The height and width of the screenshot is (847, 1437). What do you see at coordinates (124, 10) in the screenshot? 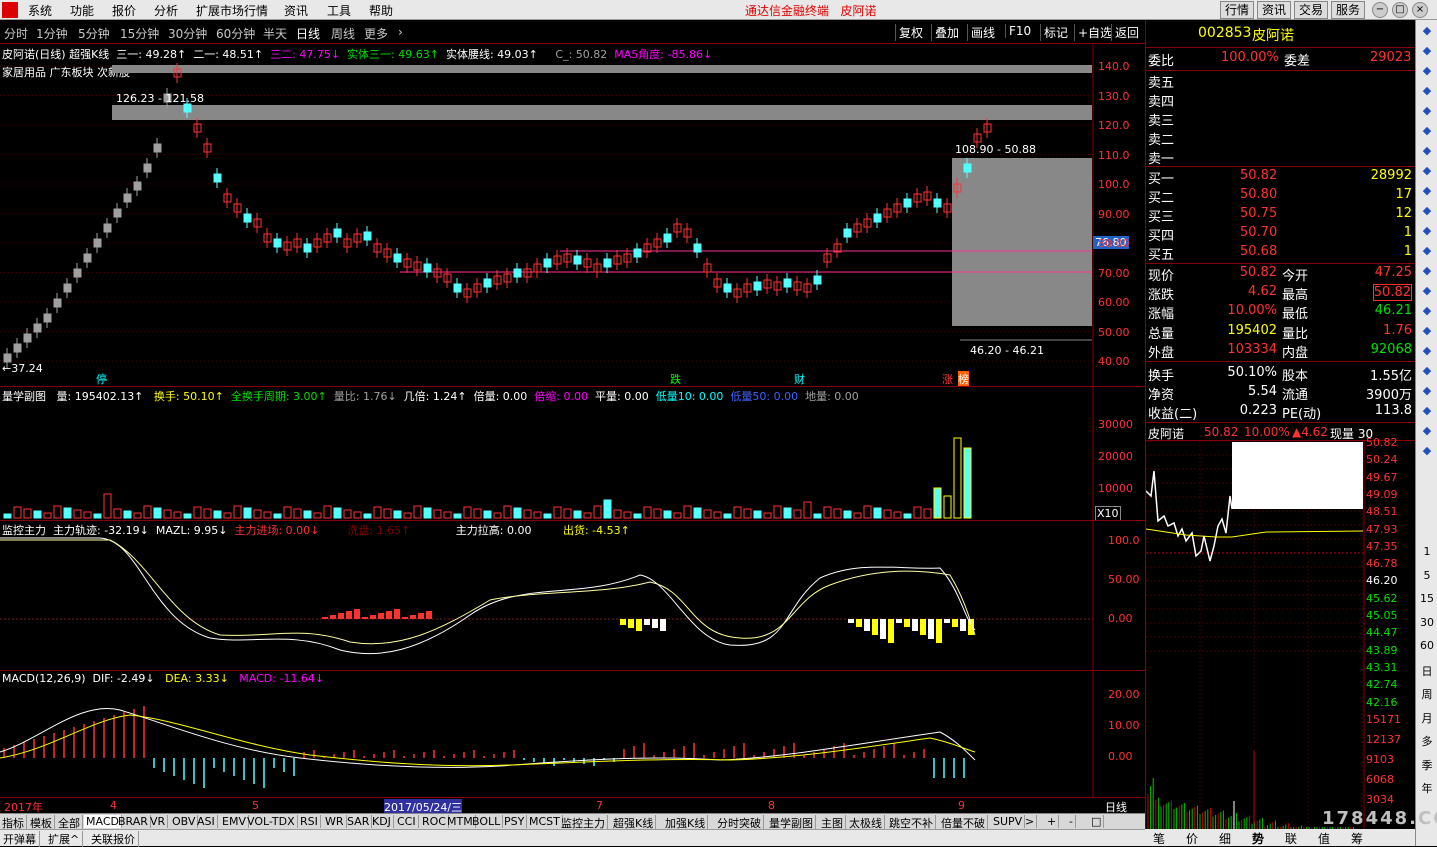
I see `menu-quote: 报价` at bounding box center [124, 10].